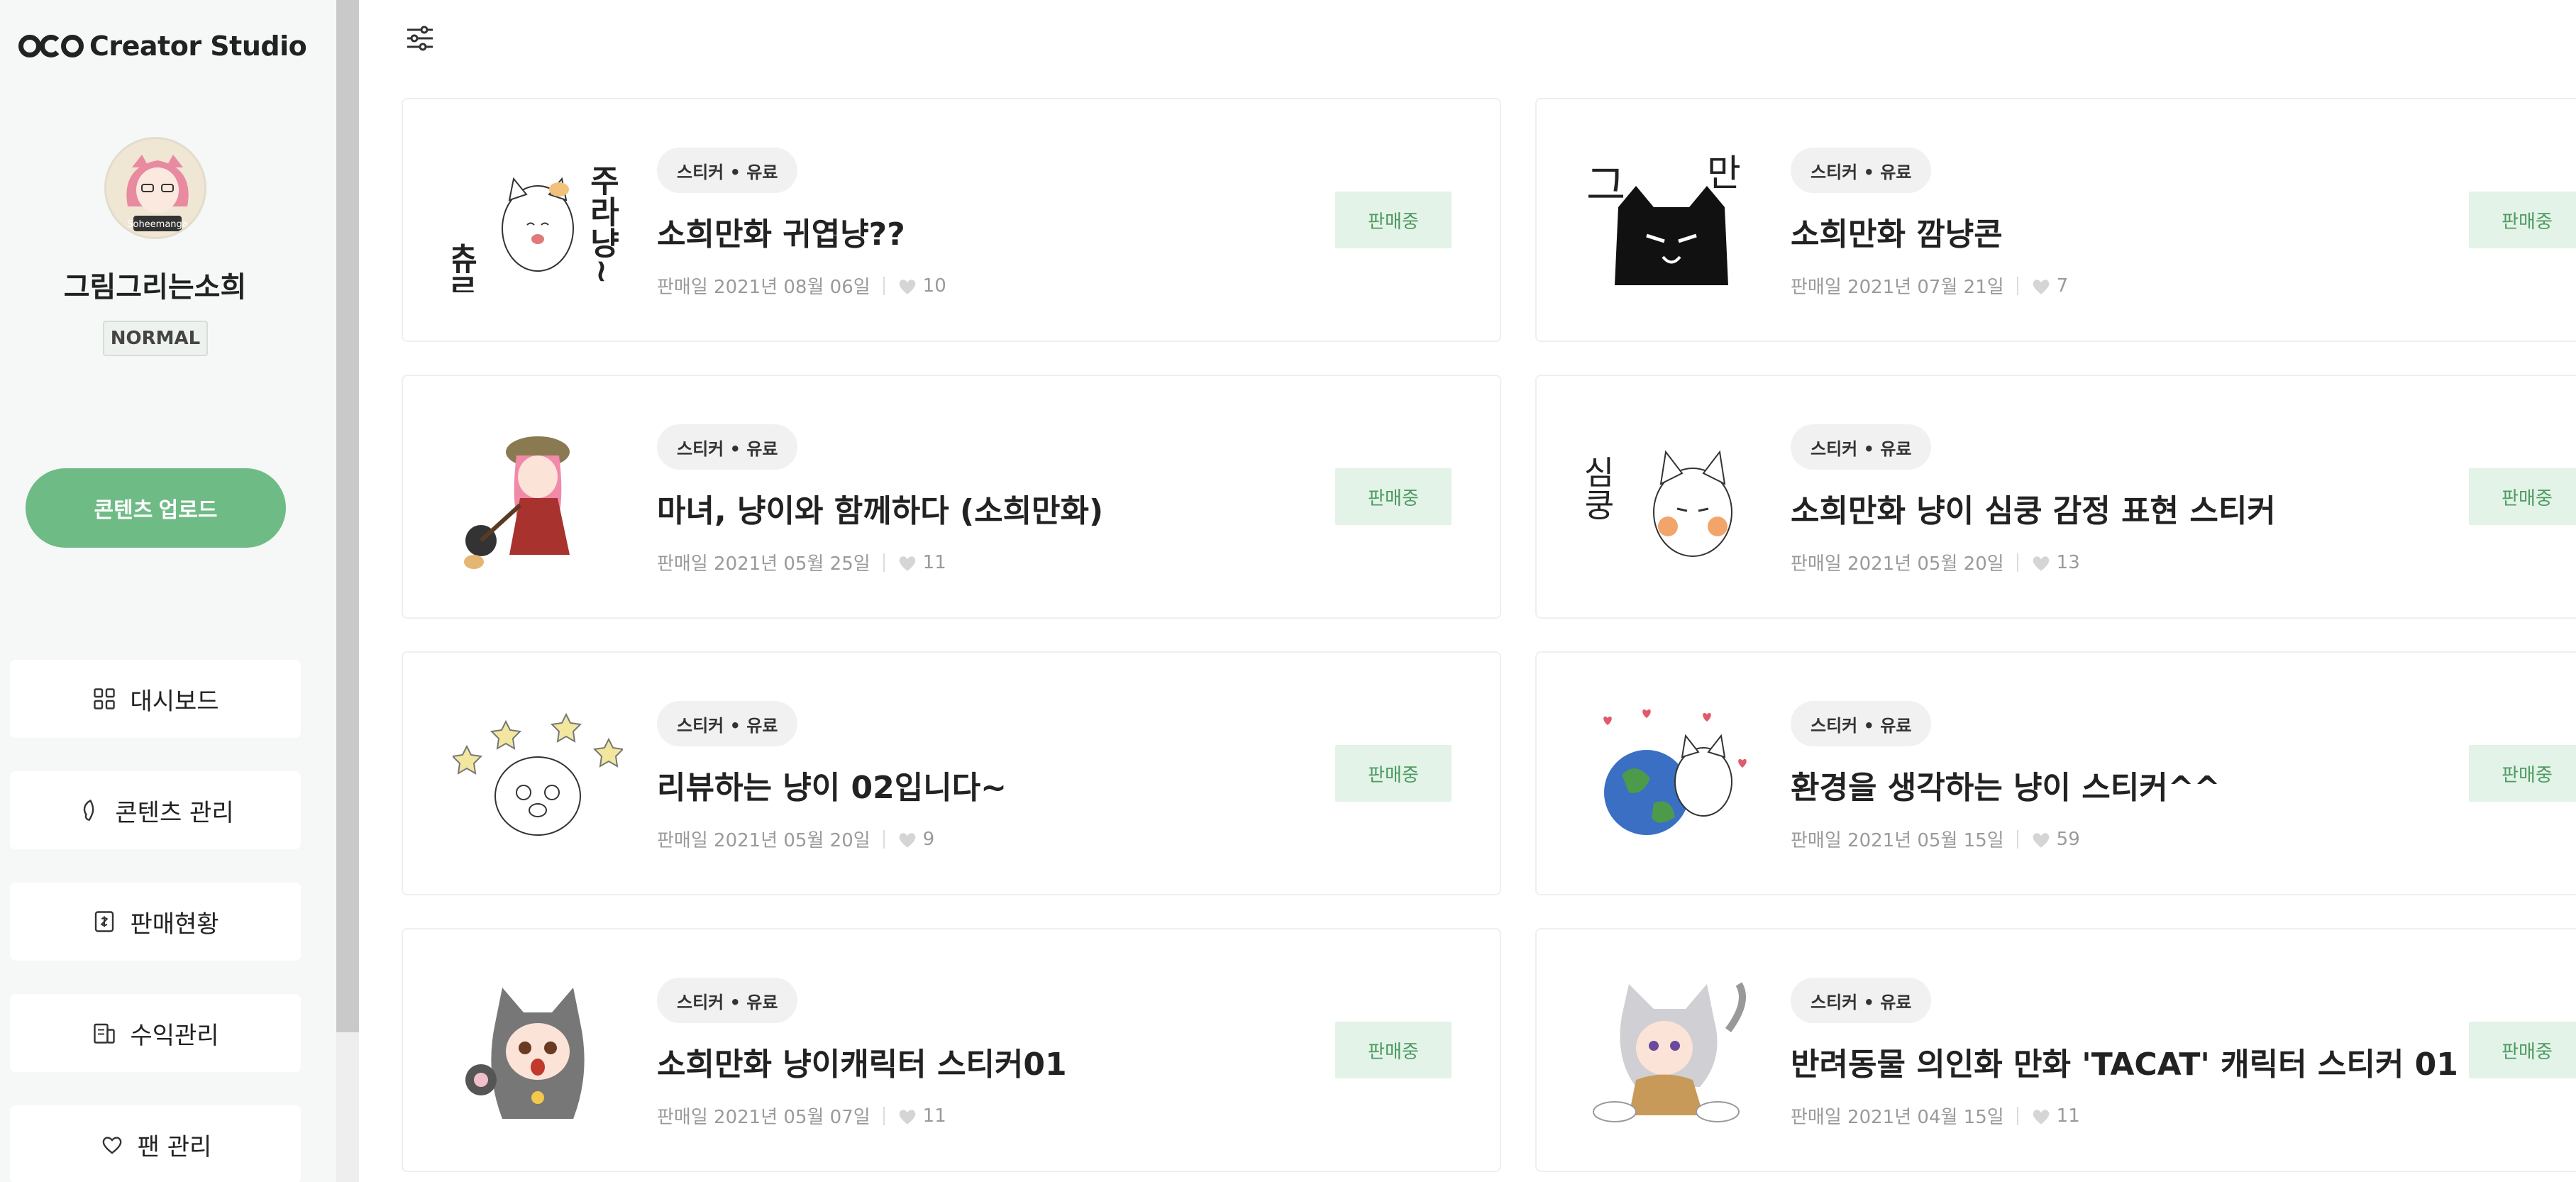 This screenshot has height=1182, width=2576. What do you see at coordinates (174, 1036) in the screenshot?
I see `sidebar-item-label: 수익관리` at bounding box center [174, 1036].